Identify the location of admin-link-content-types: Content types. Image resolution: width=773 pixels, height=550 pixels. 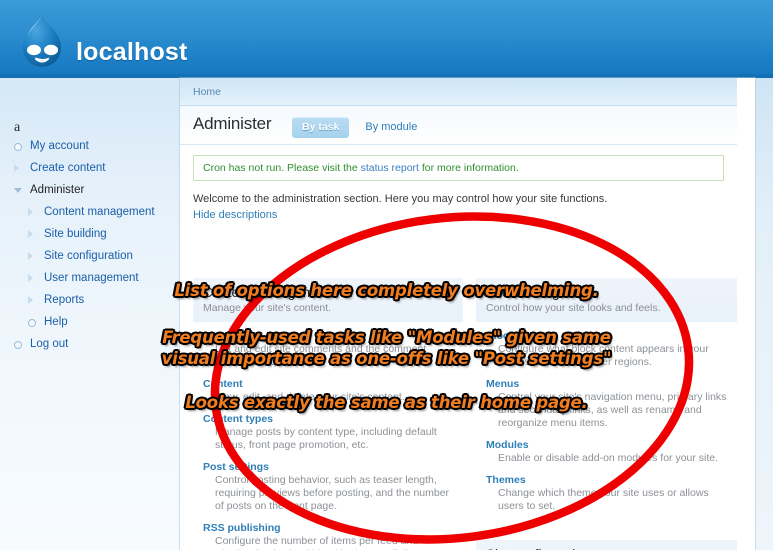
(328, 419).